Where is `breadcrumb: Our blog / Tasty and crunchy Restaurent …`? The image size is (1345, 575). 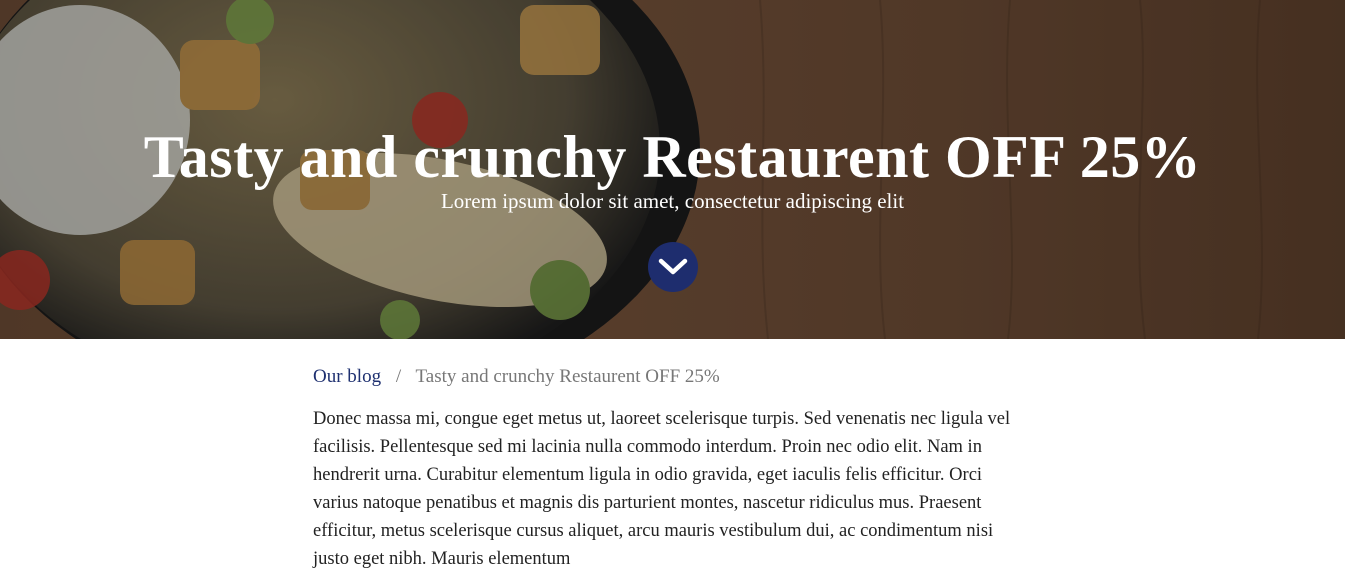 breadcrumb: Our blog / Tasty and crunchy Restaurent … is located at coordinates (673, 377).